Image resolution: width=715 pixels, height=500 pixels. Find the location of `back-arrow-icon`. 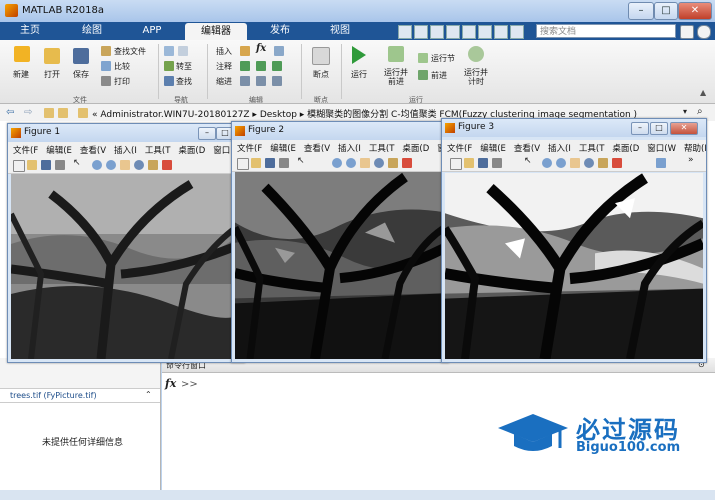

back-arrow-icon is located at coordinates (169, 51).